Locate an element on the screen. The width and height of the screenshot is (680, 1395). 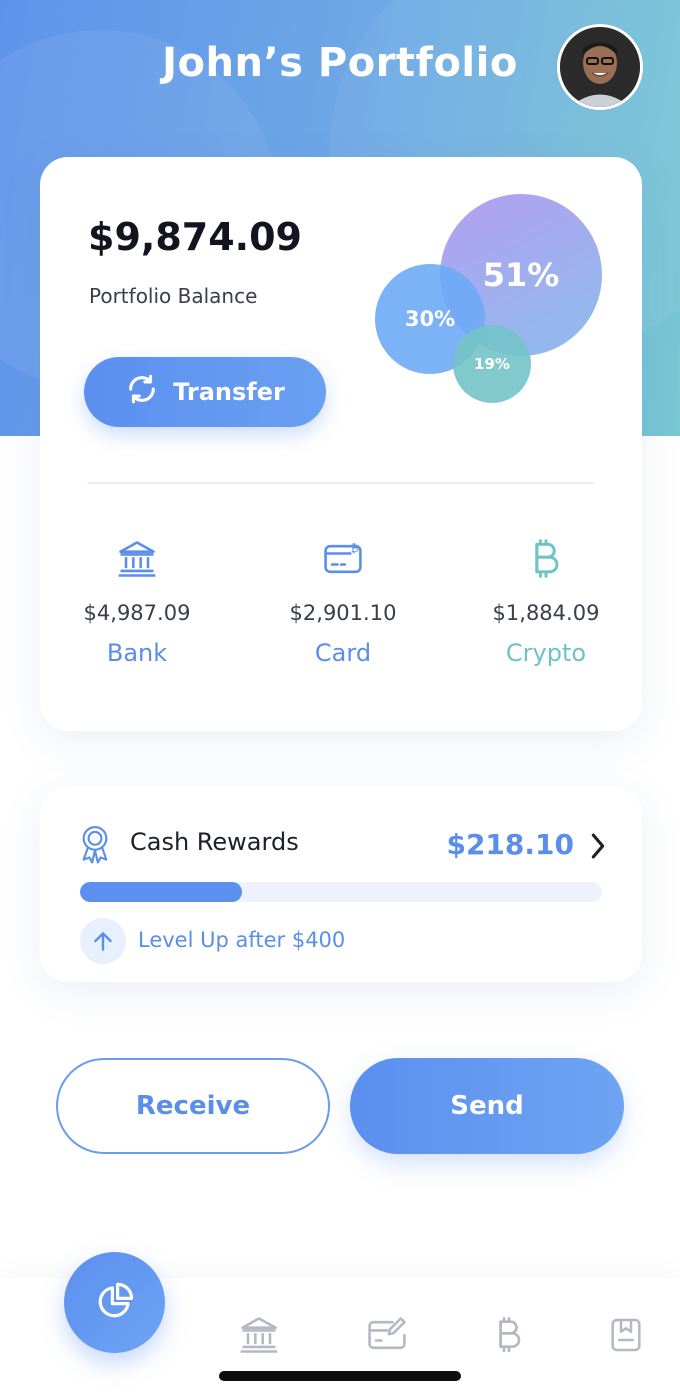
arrow-up-icon is located at coordinates (103, 941).